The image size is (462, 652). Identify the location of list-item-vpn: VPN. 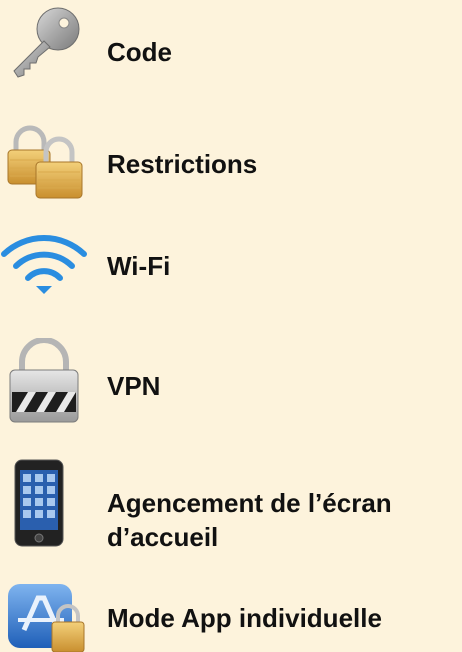
(231, 383).